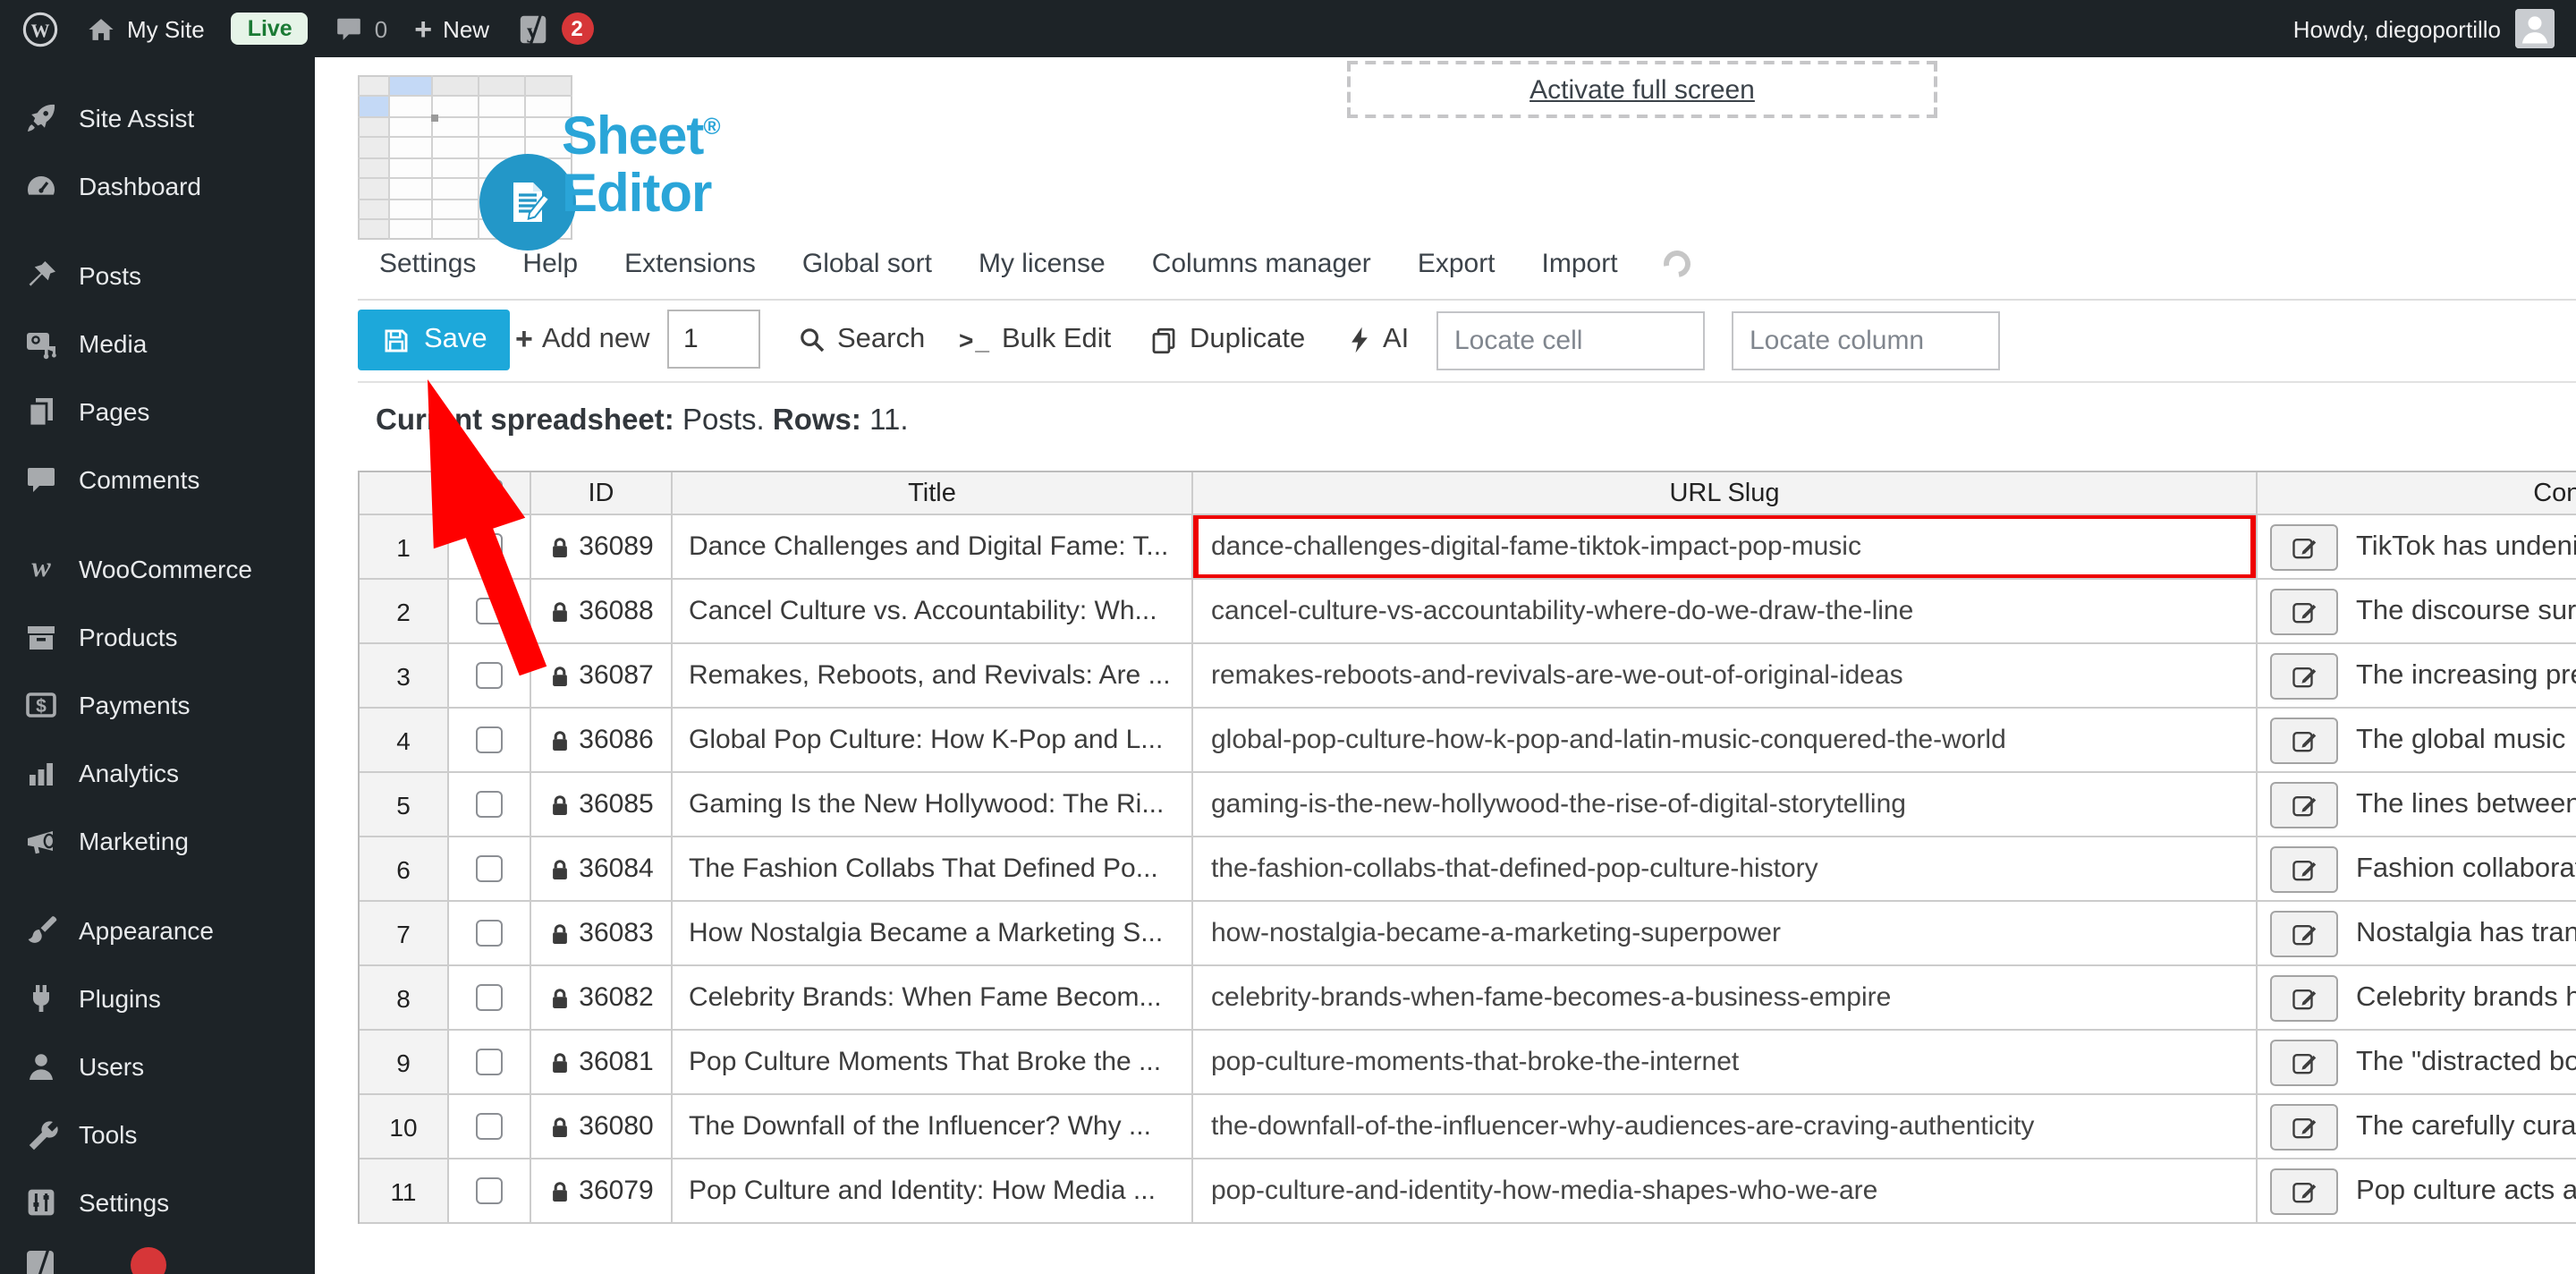 This screenshot has width=2576, height=1274. What do you see at coordinates (602, 741) in the screenshot?
I see `id-cell: 36086` at bounding box center [602, 741].